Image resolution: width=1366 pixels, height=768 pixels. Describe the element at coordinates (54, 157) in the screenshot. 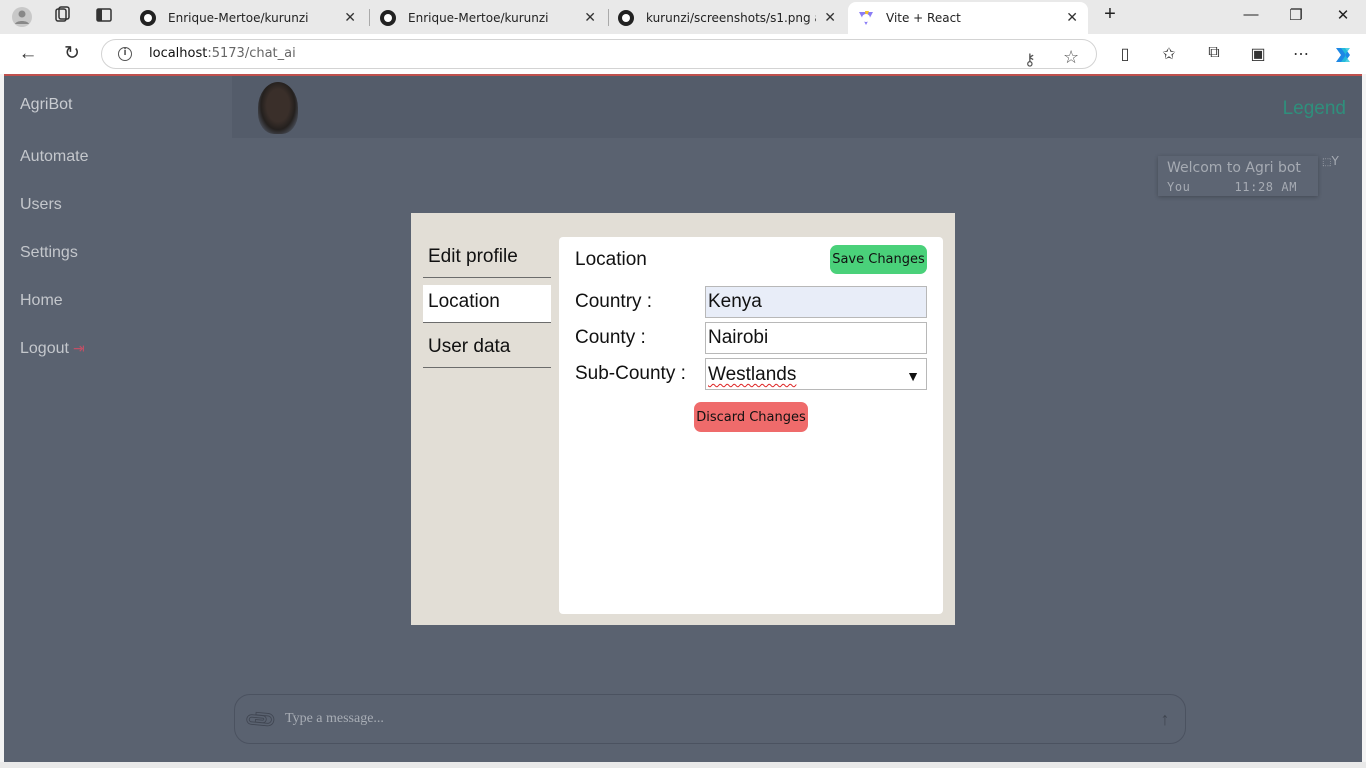

I see `sidebar-item-automate: Automate` at that location.